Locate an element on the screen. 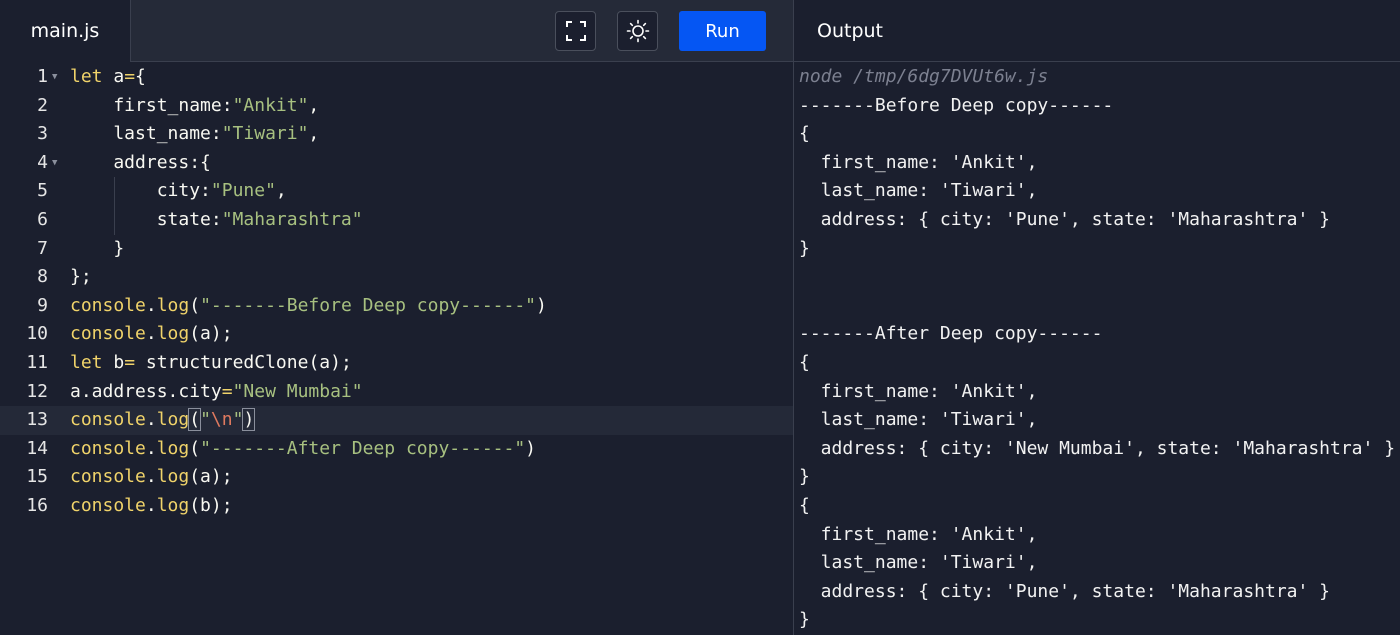 This screenshot has height=635, width=1400. code-line: 13 console.log("\n") is located at coordinates (396, 420).